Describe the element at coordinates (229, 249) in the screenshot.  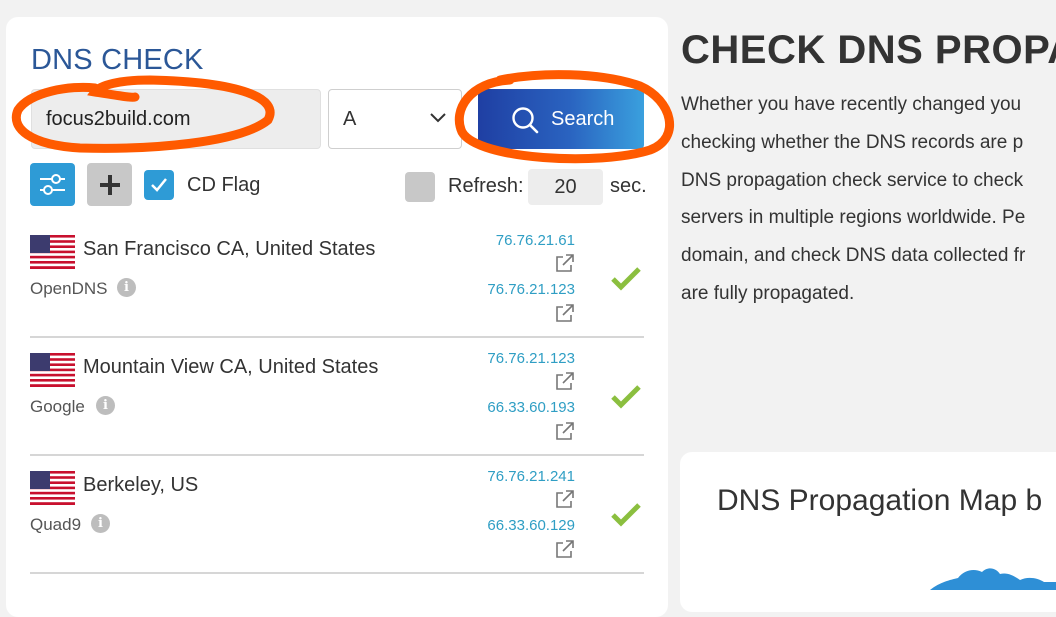
I see `location-name: San Francisco CA, United States` at that location.